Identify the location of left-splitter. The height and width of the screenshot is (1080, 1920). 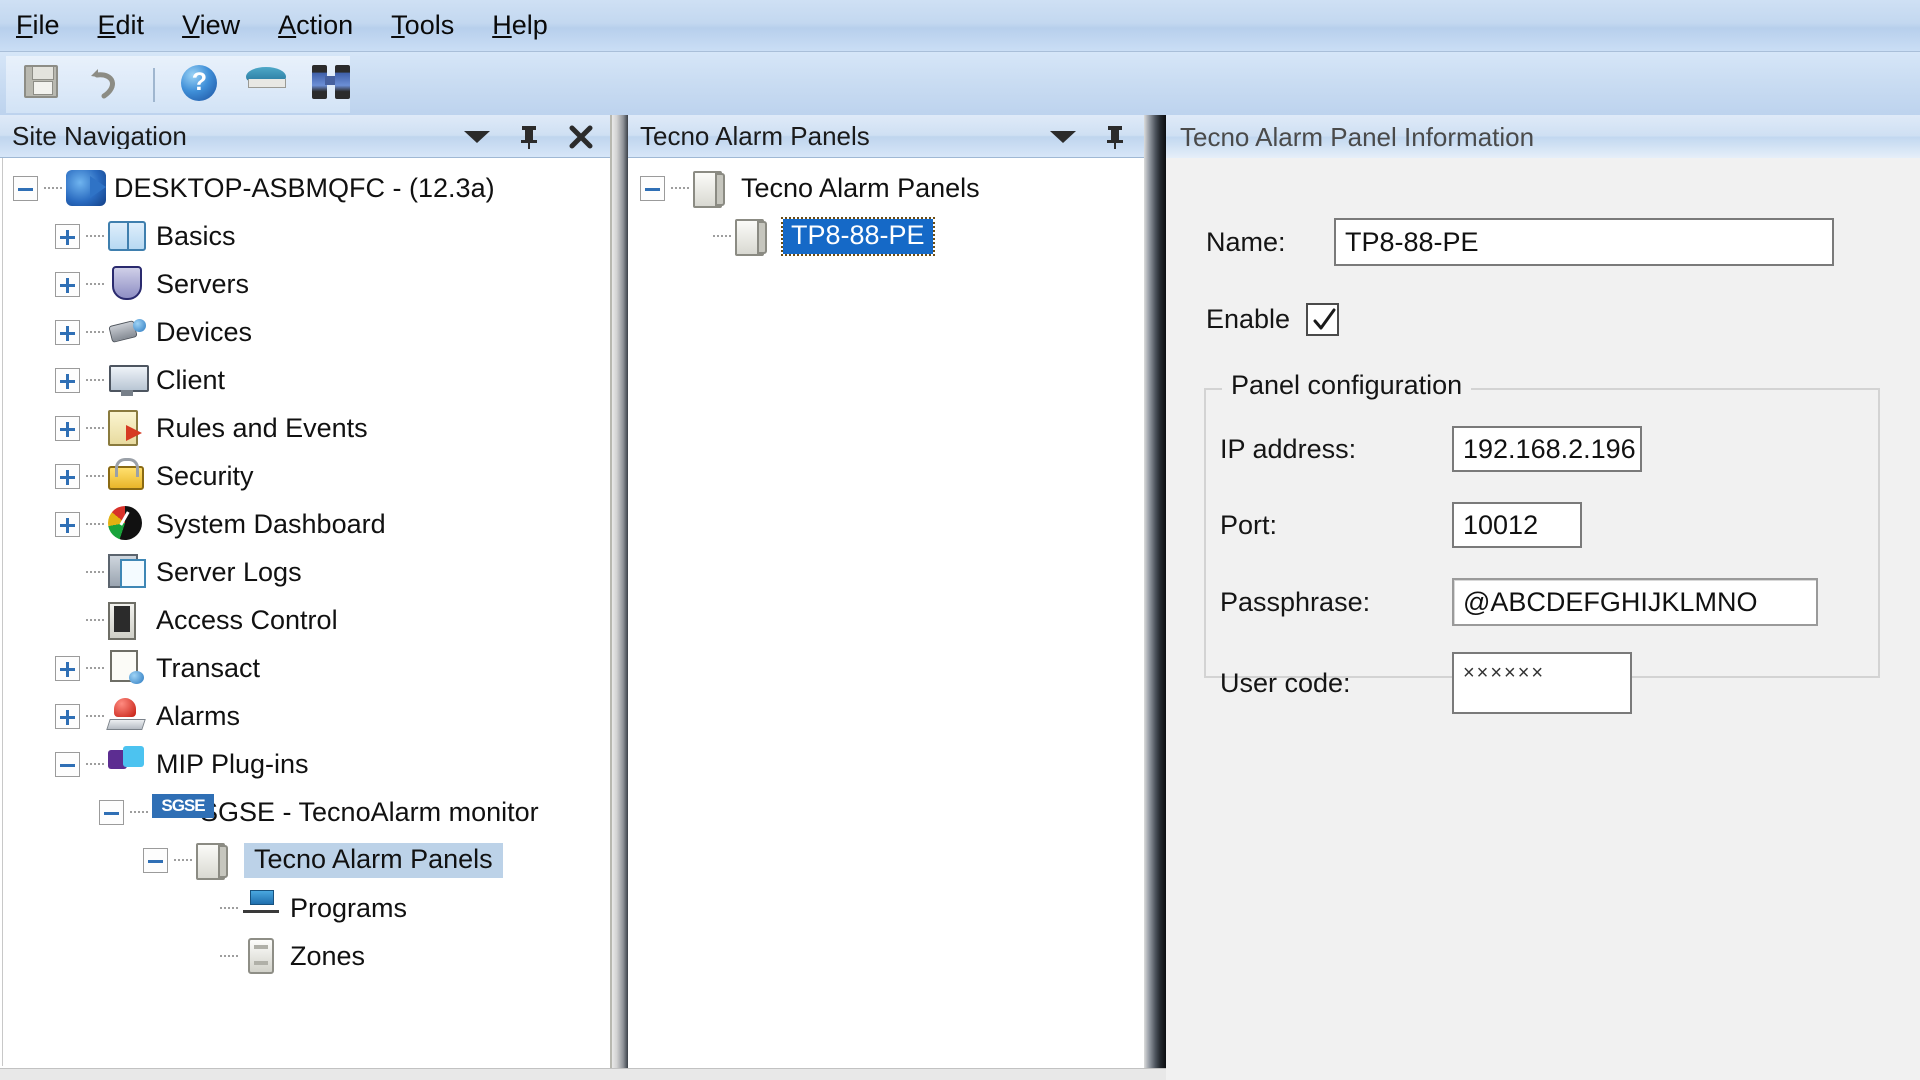
(620, 597).